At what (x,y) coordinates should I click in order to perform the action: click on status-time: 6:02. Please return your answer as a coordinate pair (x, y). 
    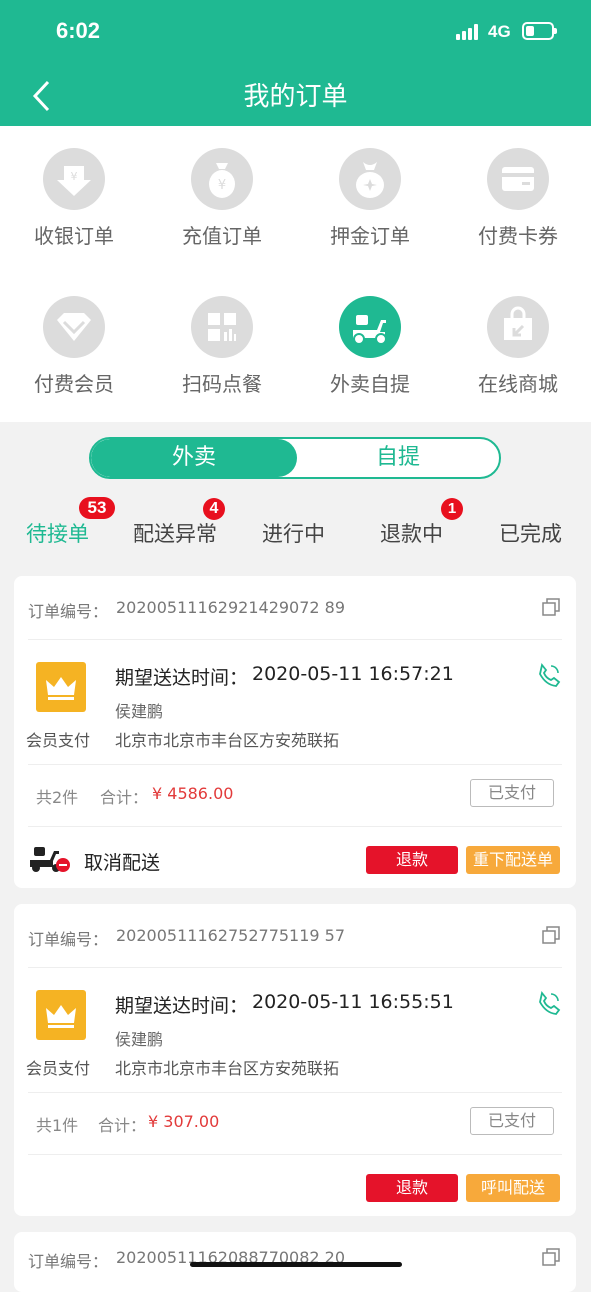
    Looking at the image, I should click on (78, 30).